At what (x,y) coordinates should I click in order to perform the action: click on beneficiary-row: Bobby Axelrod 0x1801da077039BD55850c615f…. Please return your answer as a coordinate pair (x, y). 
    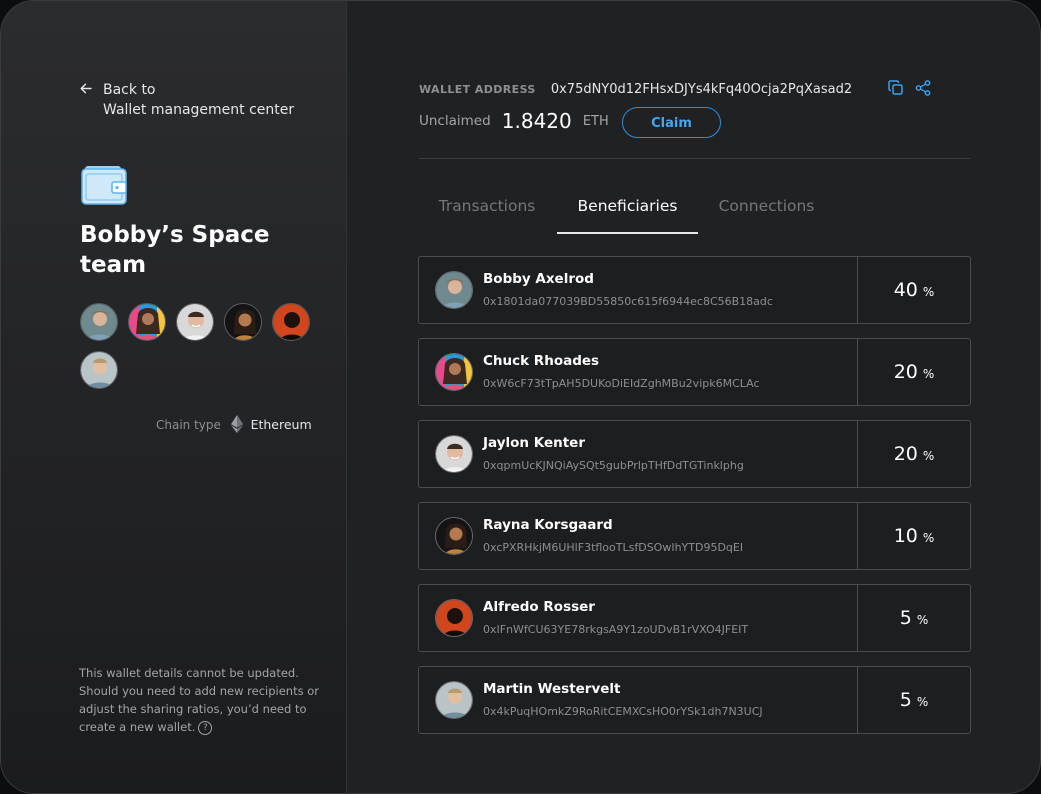
    Looking at the image, I should click on (694, 290).